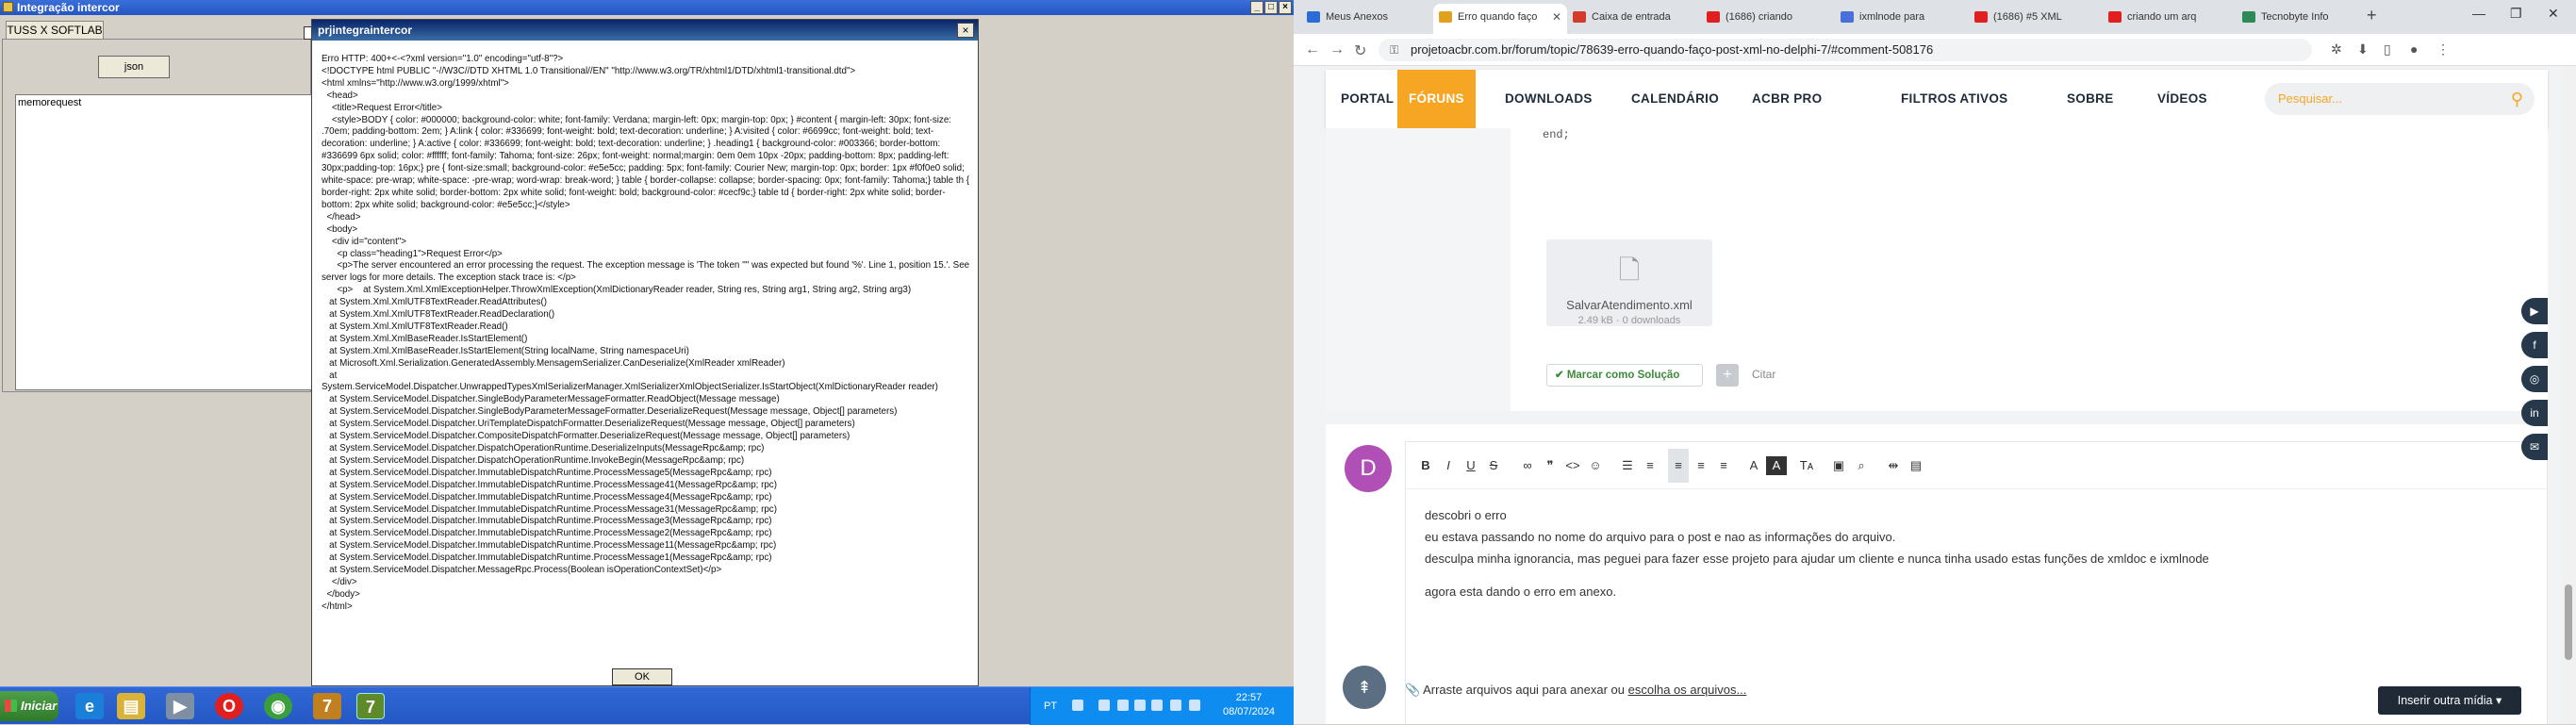 The image size is (2576, 725). I want to click on browser-tab-7: criando um arq, so click(2170, 19).